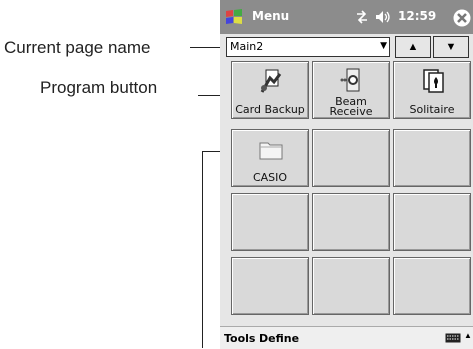  Describe the element at coordinates (346, 17) in the screenshot. I see `title-bar: Menu 12:59` at that location.